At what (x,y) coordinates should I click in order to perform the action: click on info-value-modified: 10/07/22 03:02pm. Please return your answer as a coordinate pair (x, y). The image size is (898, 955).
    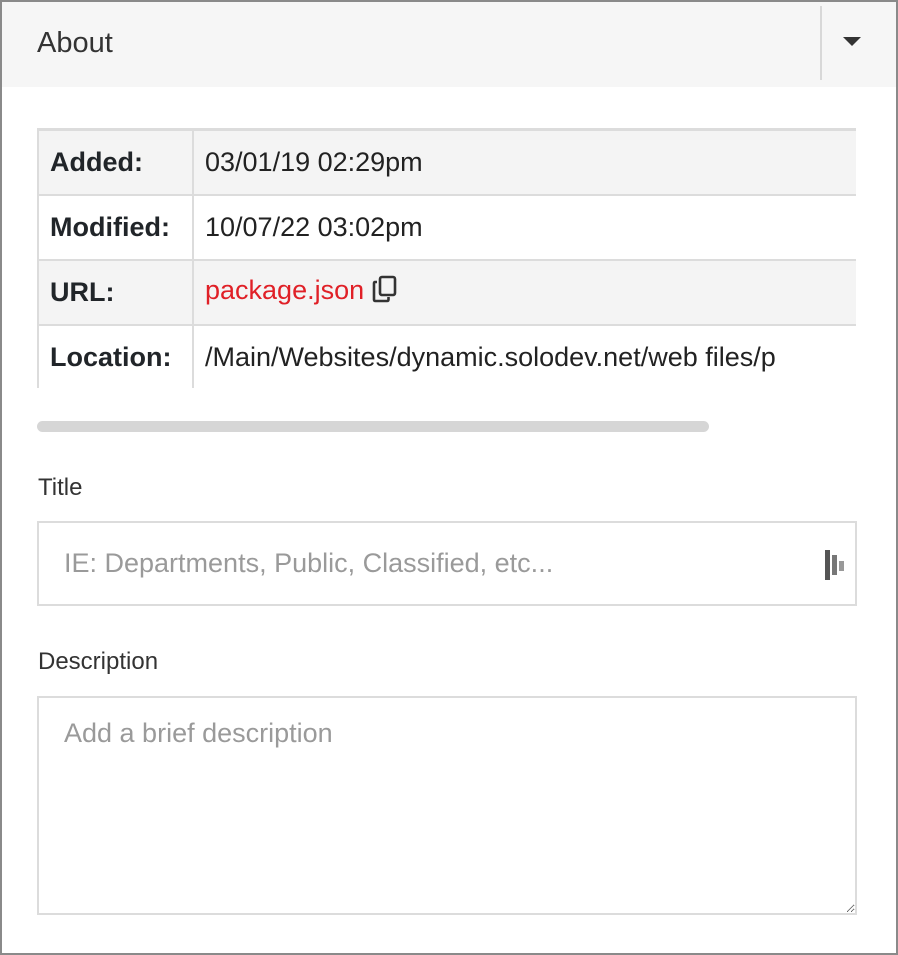
    Looking at the image, I should click on (524, 227).